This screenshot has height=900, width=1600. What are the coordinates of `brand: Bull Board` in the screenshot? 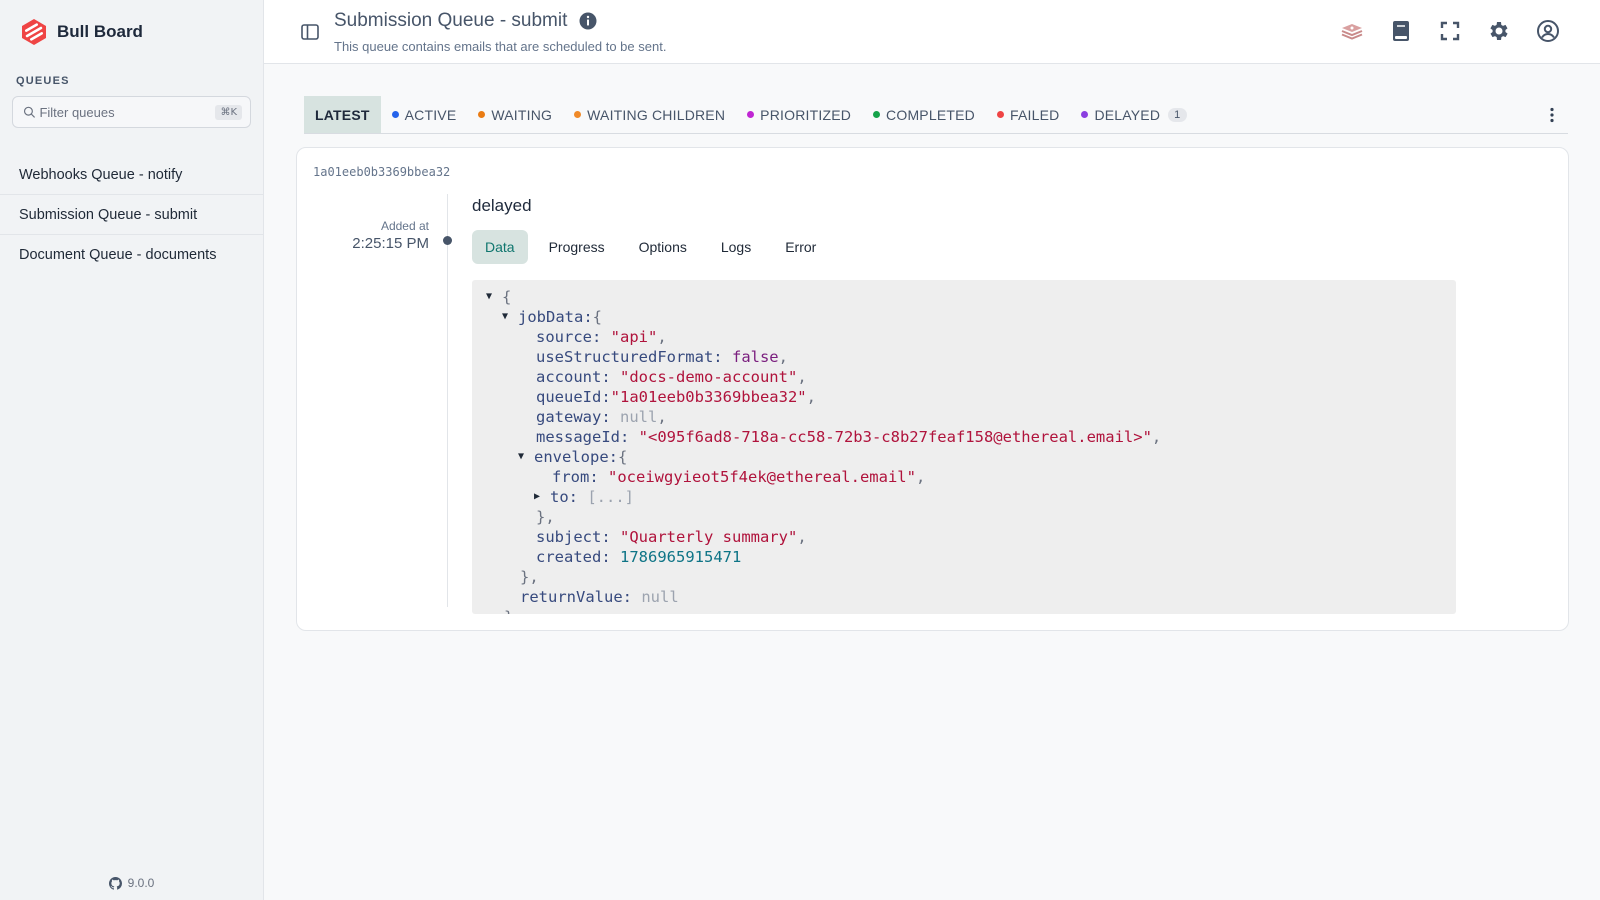 It's located at (81, 32).